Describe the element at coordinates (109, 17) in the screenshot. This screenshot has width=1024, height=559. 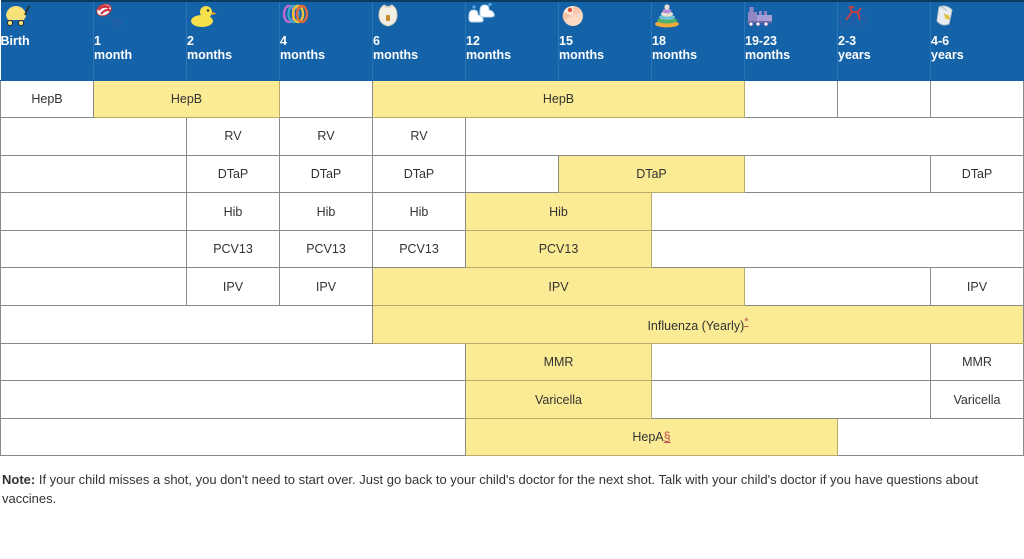
I see `rattle-icon` at that location.